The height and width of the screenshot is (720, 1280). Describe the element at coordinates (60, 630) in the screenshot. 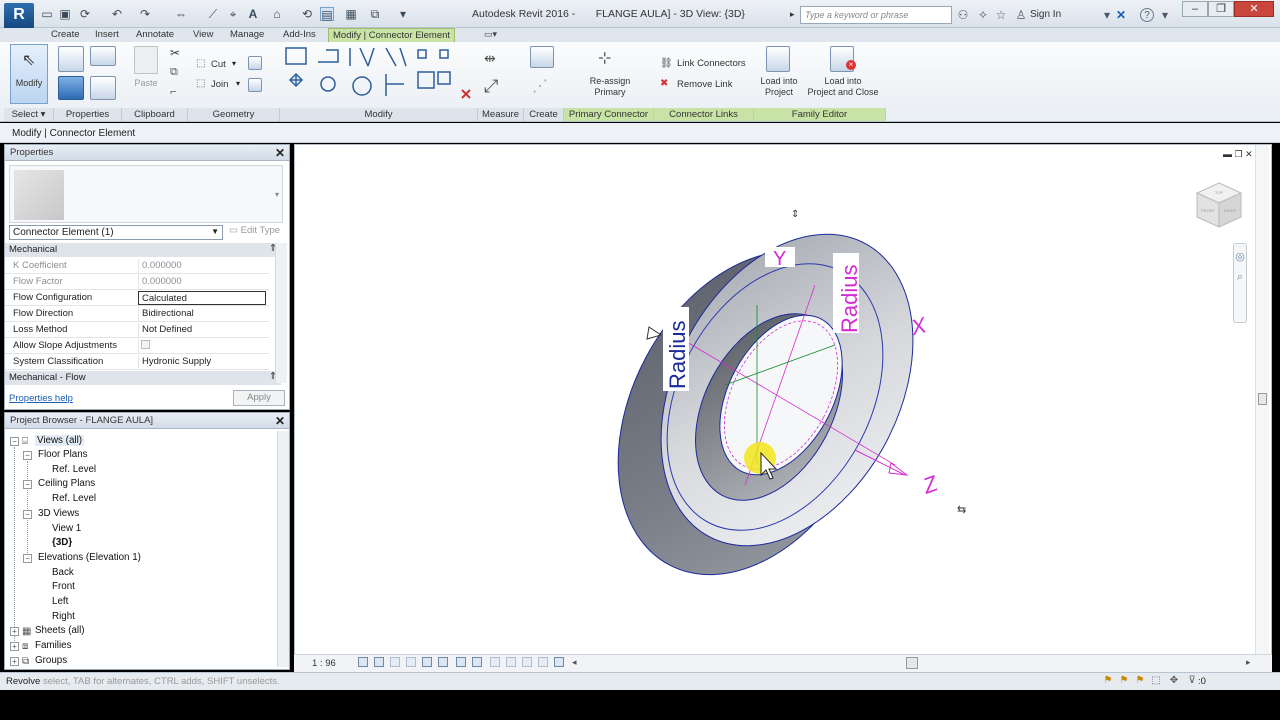

I see `tree-sheets: Sheets (all)` at that location.